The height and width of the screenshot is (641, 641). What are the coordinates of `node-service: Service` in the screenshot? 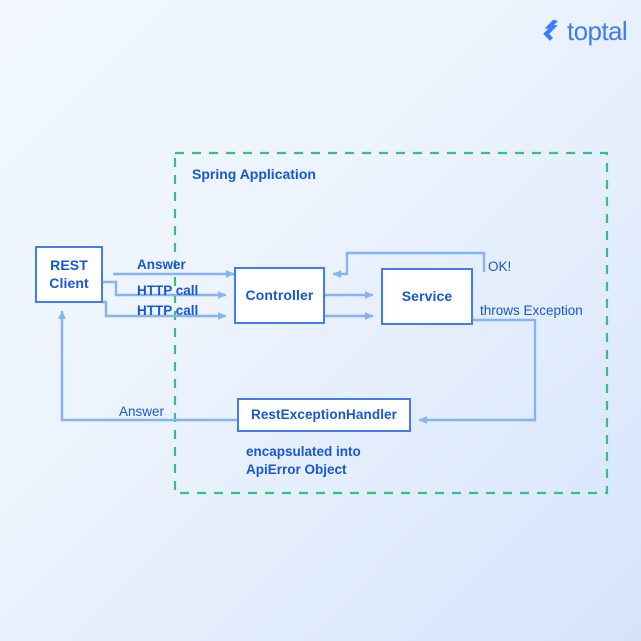 It's located at (427, 296).